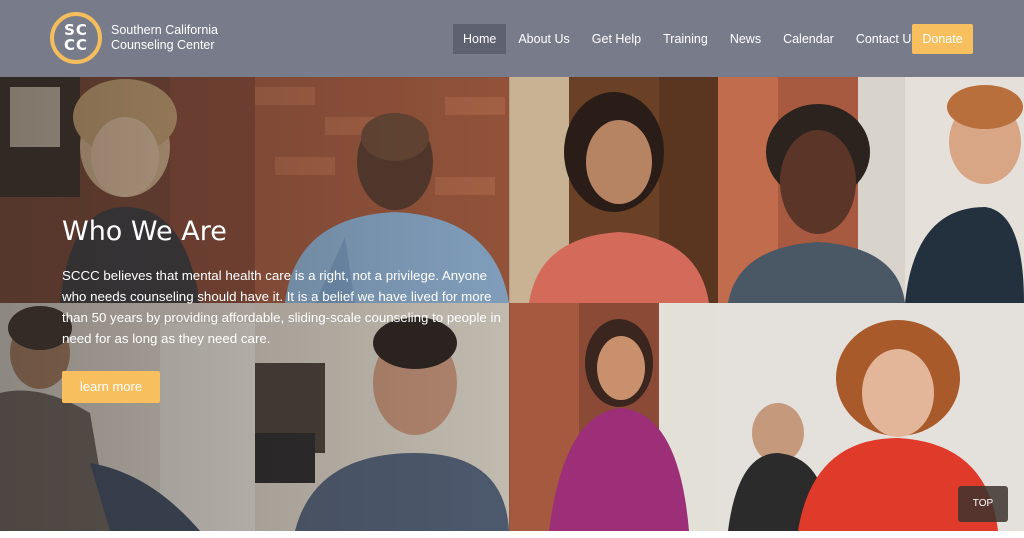 Image resolution: width=1024 pixels, height=538 pixels. What do you see at coordinates (543, 39) in the screenshot?
I see `nav-about-us: About Us` at bounding box center [543, 39].